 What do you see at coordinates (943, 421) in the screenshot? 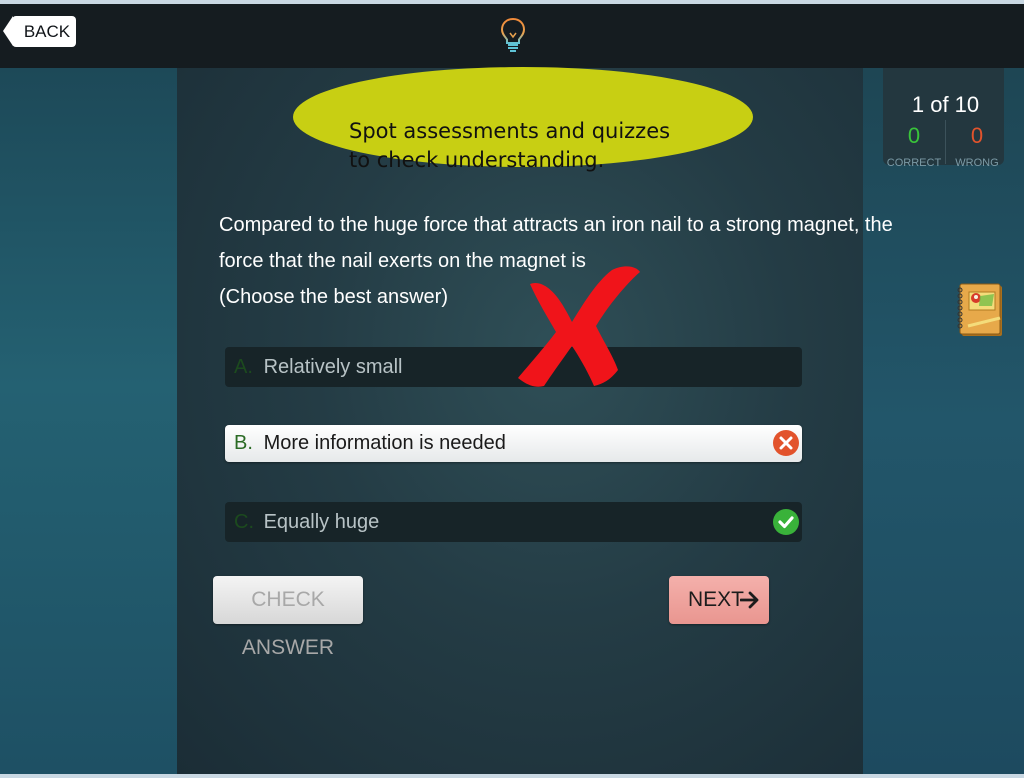
I see `right-sidebar` at bounding box center [943, 421].